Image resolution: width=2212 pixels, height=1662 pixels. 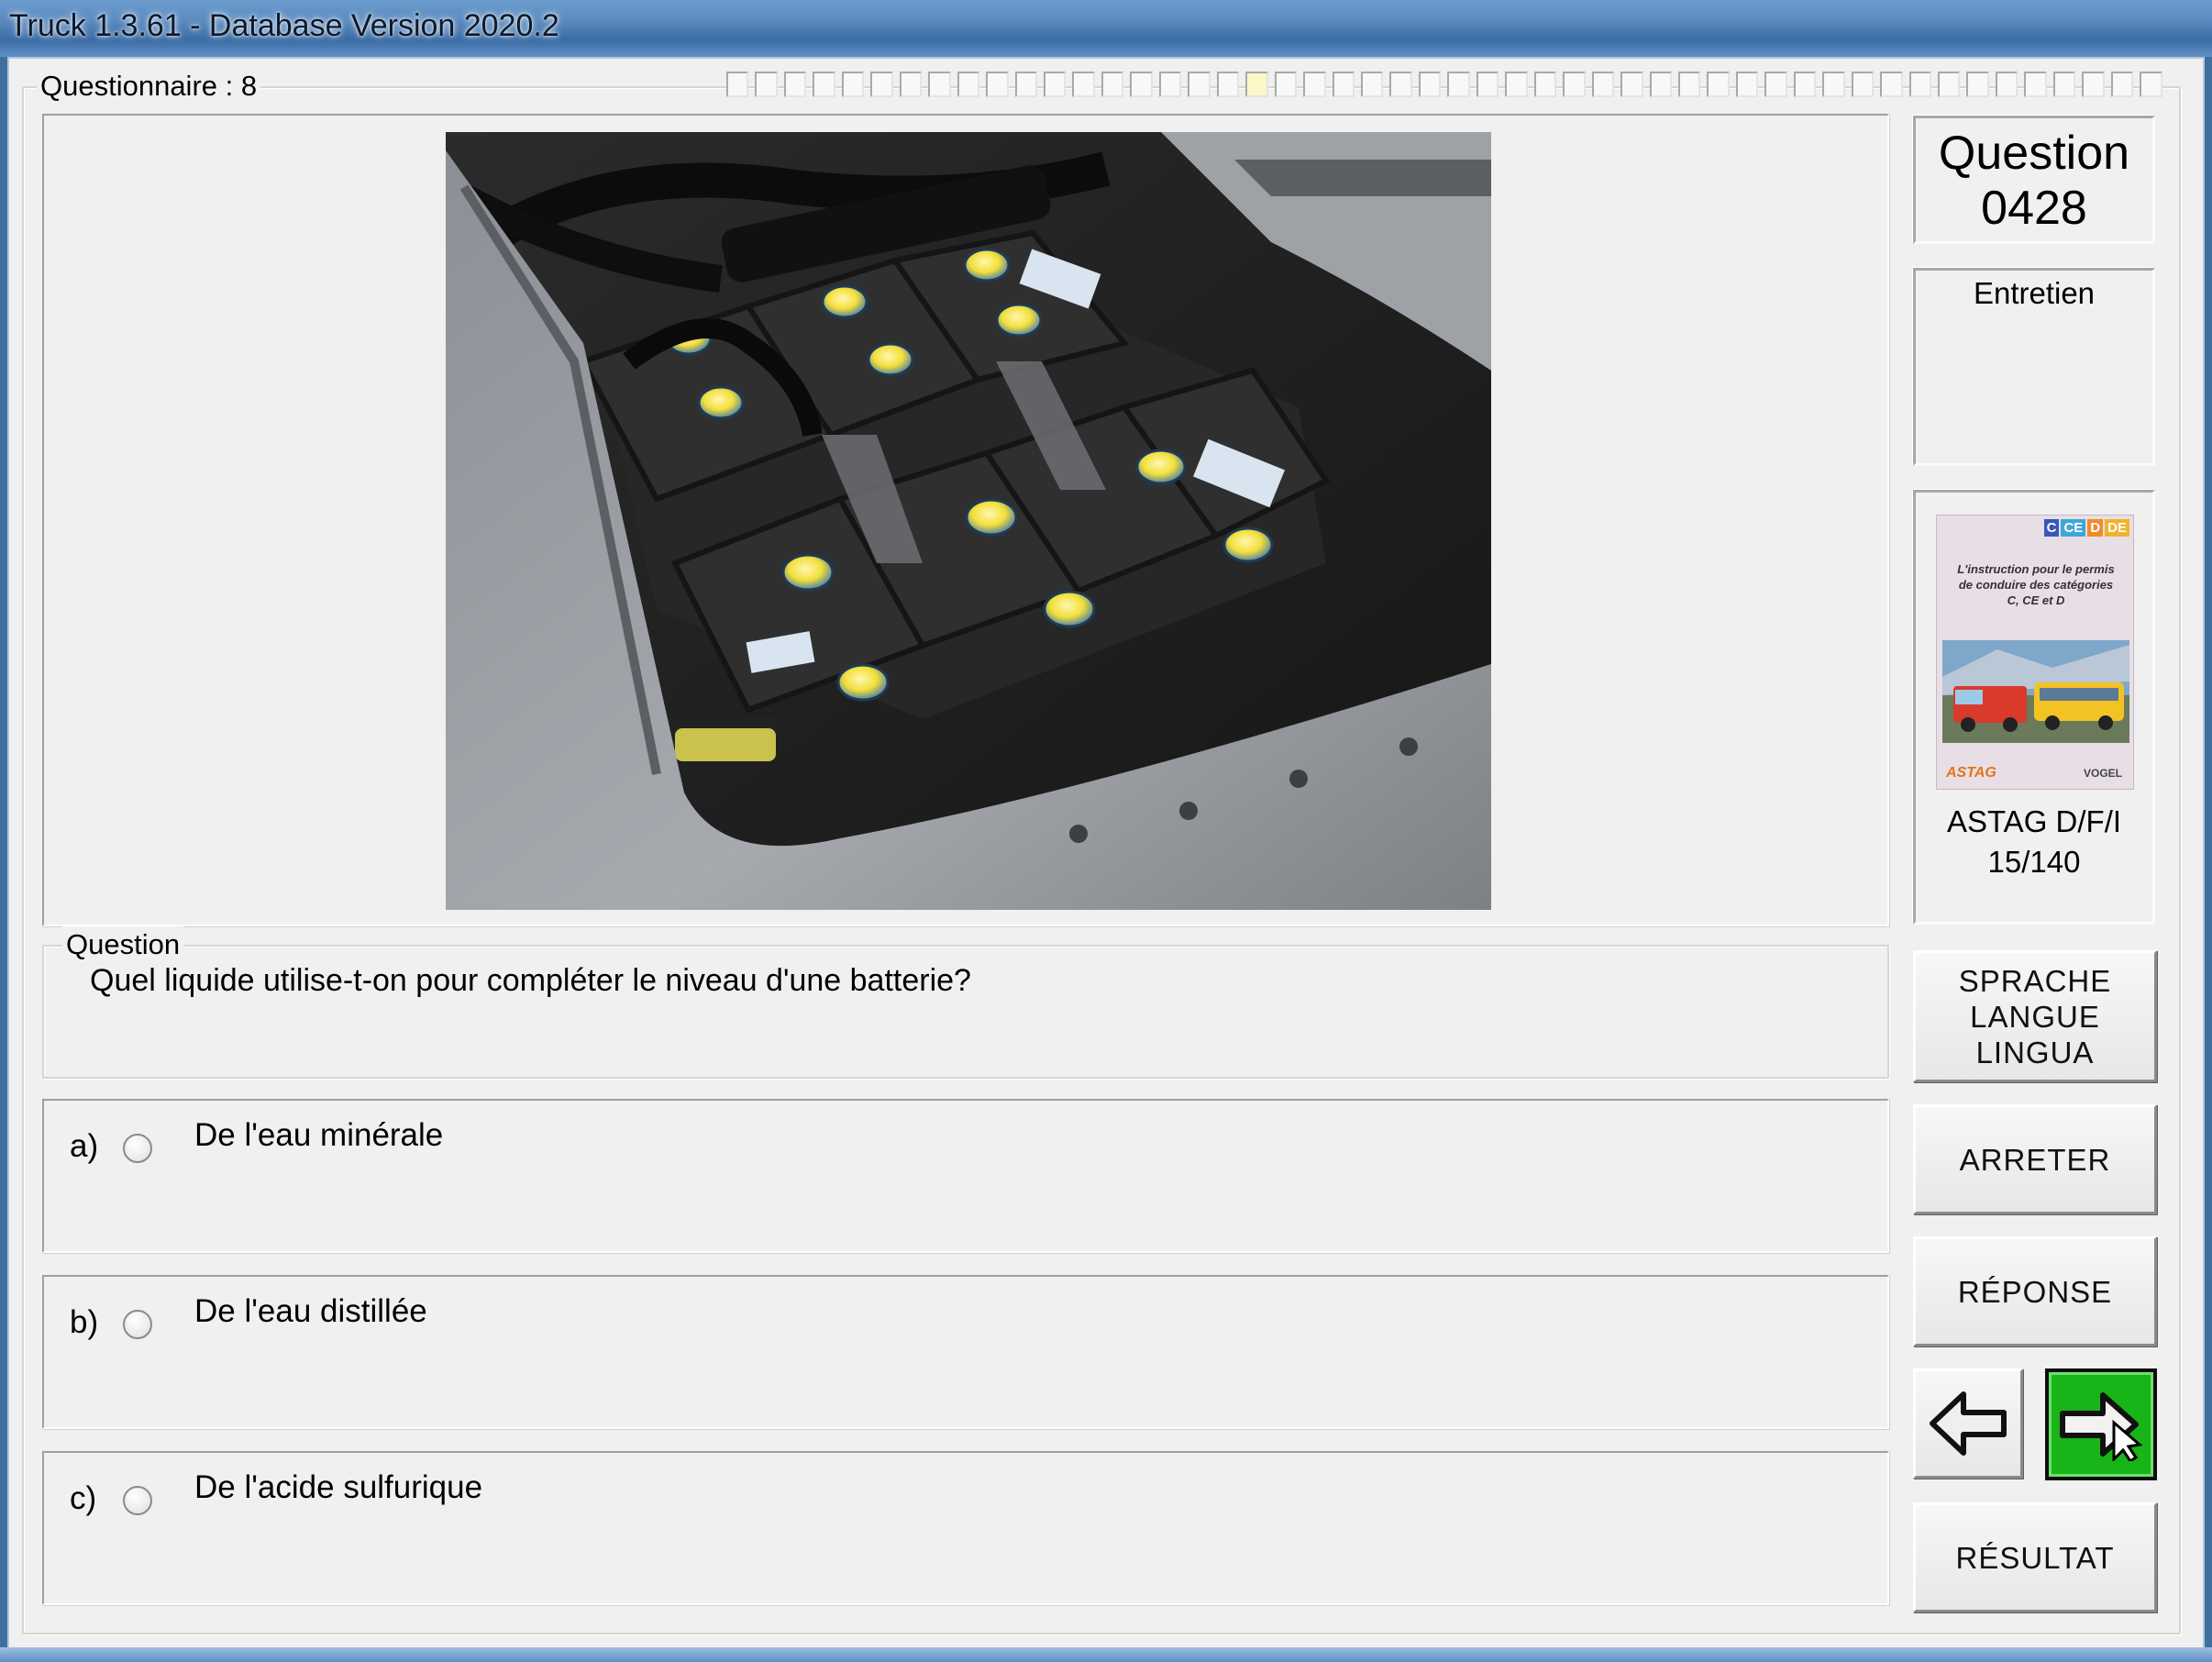 What do you see at coordinates (2035, 1159) in the screenshot?
I see `stop-button: ARRETER` at bounding box center [2035, 1159].